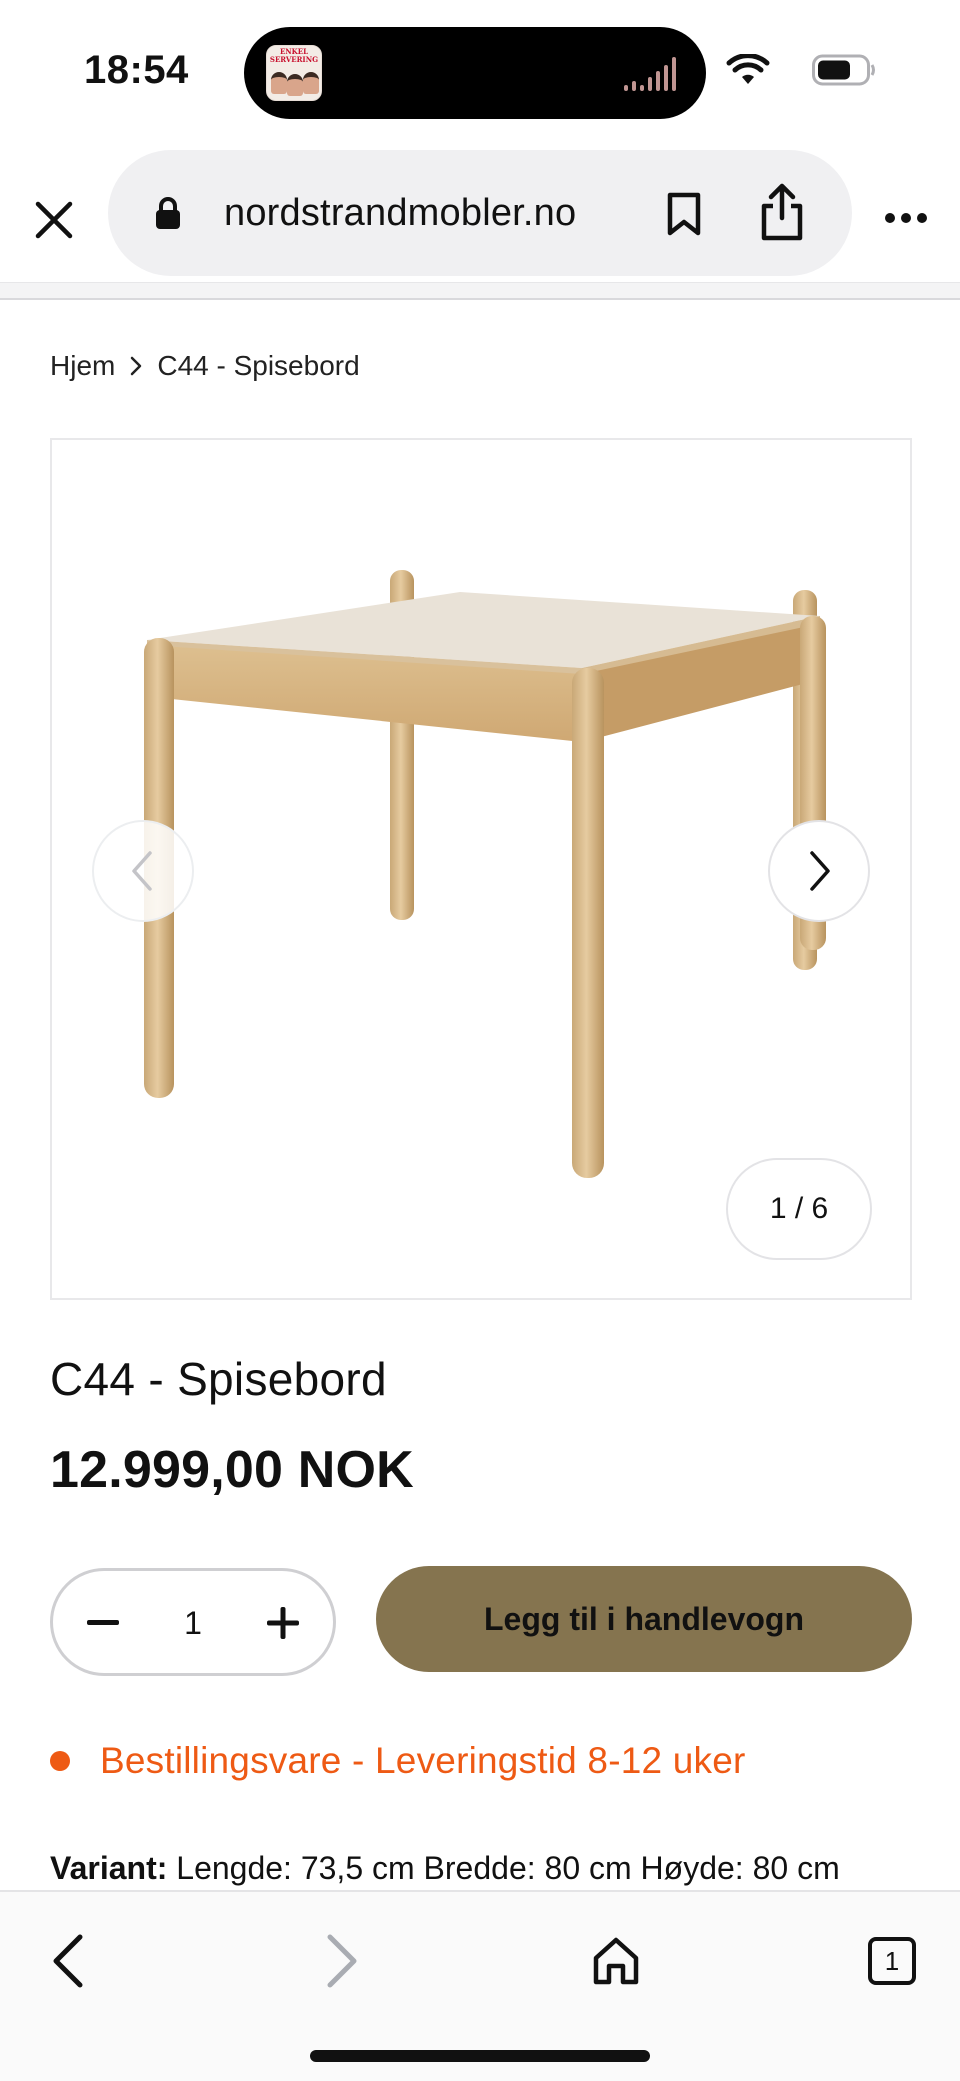 The width and height of the screenshot is (960, 2081). What do you see at coordinates (109, 1868) in the screenshot?
I see `variant-label: Variant:` at bounding box center [109, 1868].